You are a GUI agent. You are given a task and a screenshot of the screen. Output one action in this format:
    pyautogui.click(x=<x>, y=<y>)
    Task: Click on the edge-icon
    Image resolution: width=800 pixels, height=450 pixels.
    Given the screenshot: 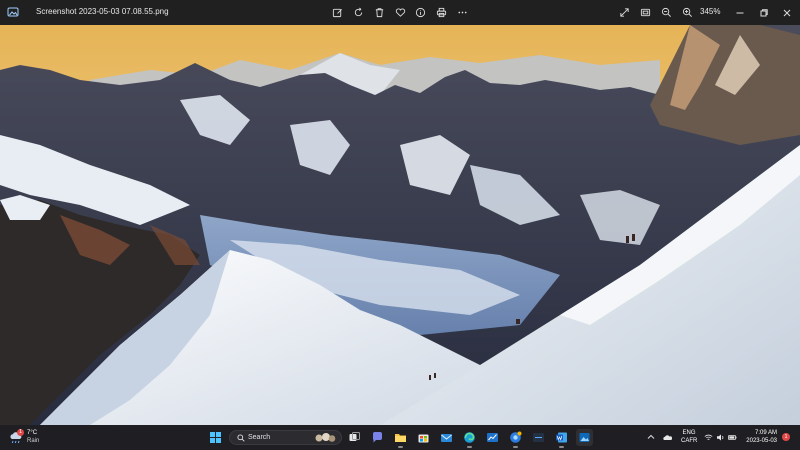 What is the action you would take?
    pyautogui.click(x=469, y=437)
    